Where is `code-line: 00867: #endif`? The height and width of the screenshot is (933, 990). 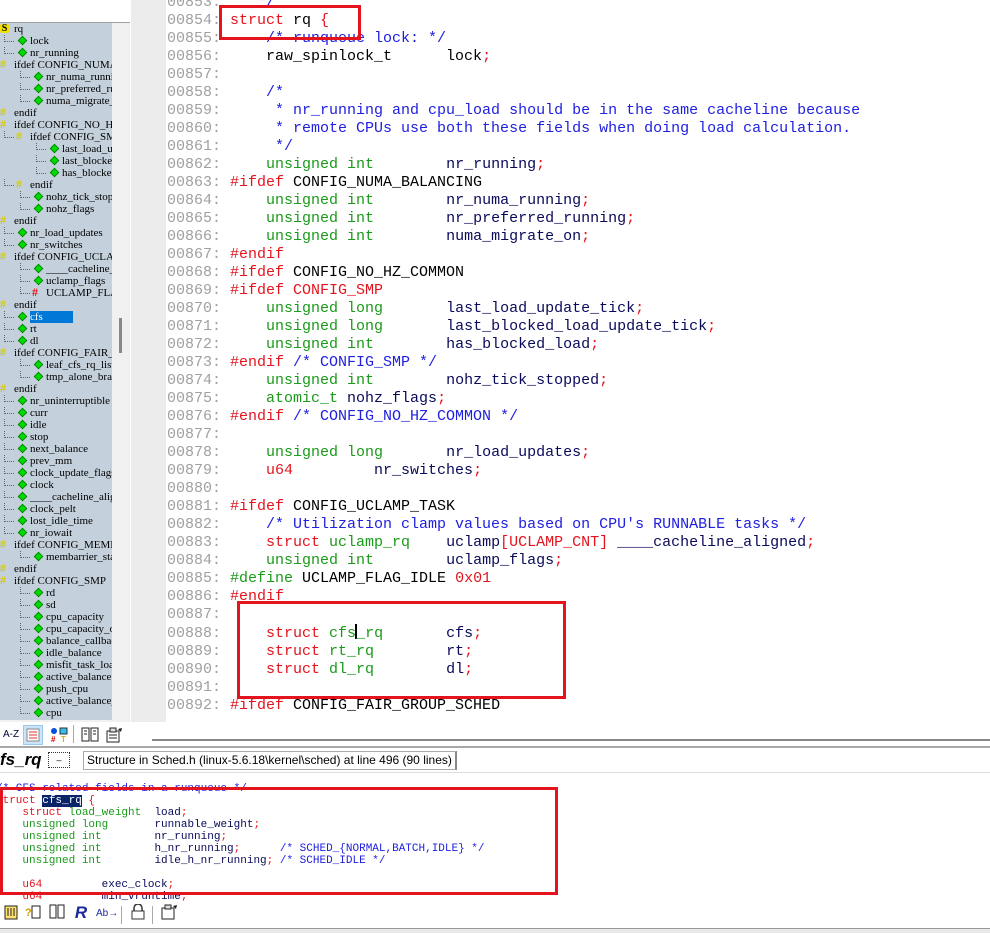
code-line: 00867: #endif is located at coordinates (513, 255).